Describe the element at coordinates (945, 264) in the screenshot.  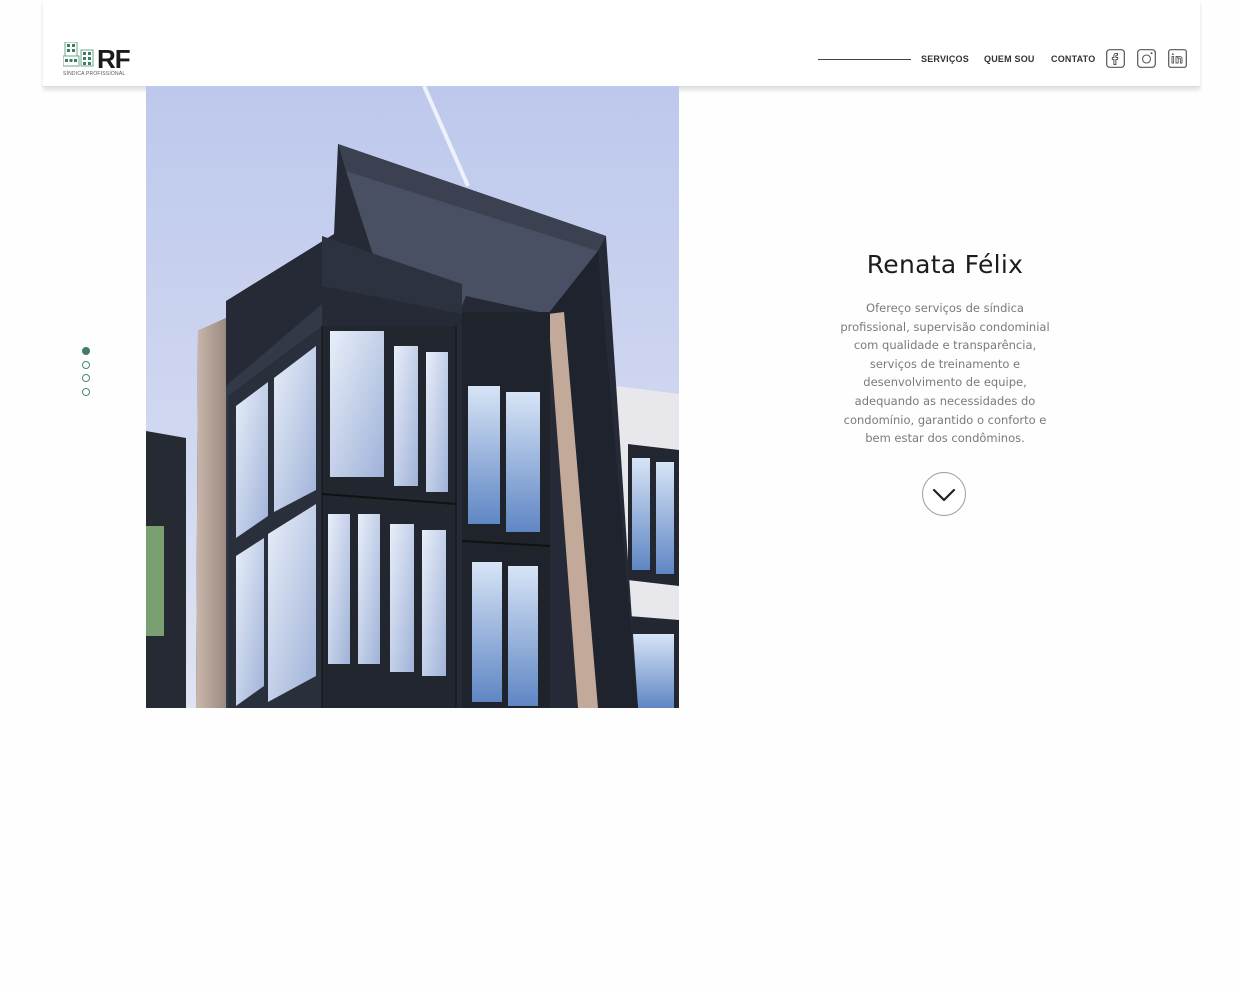
I see `intro-title: Renata Félix` at that location.